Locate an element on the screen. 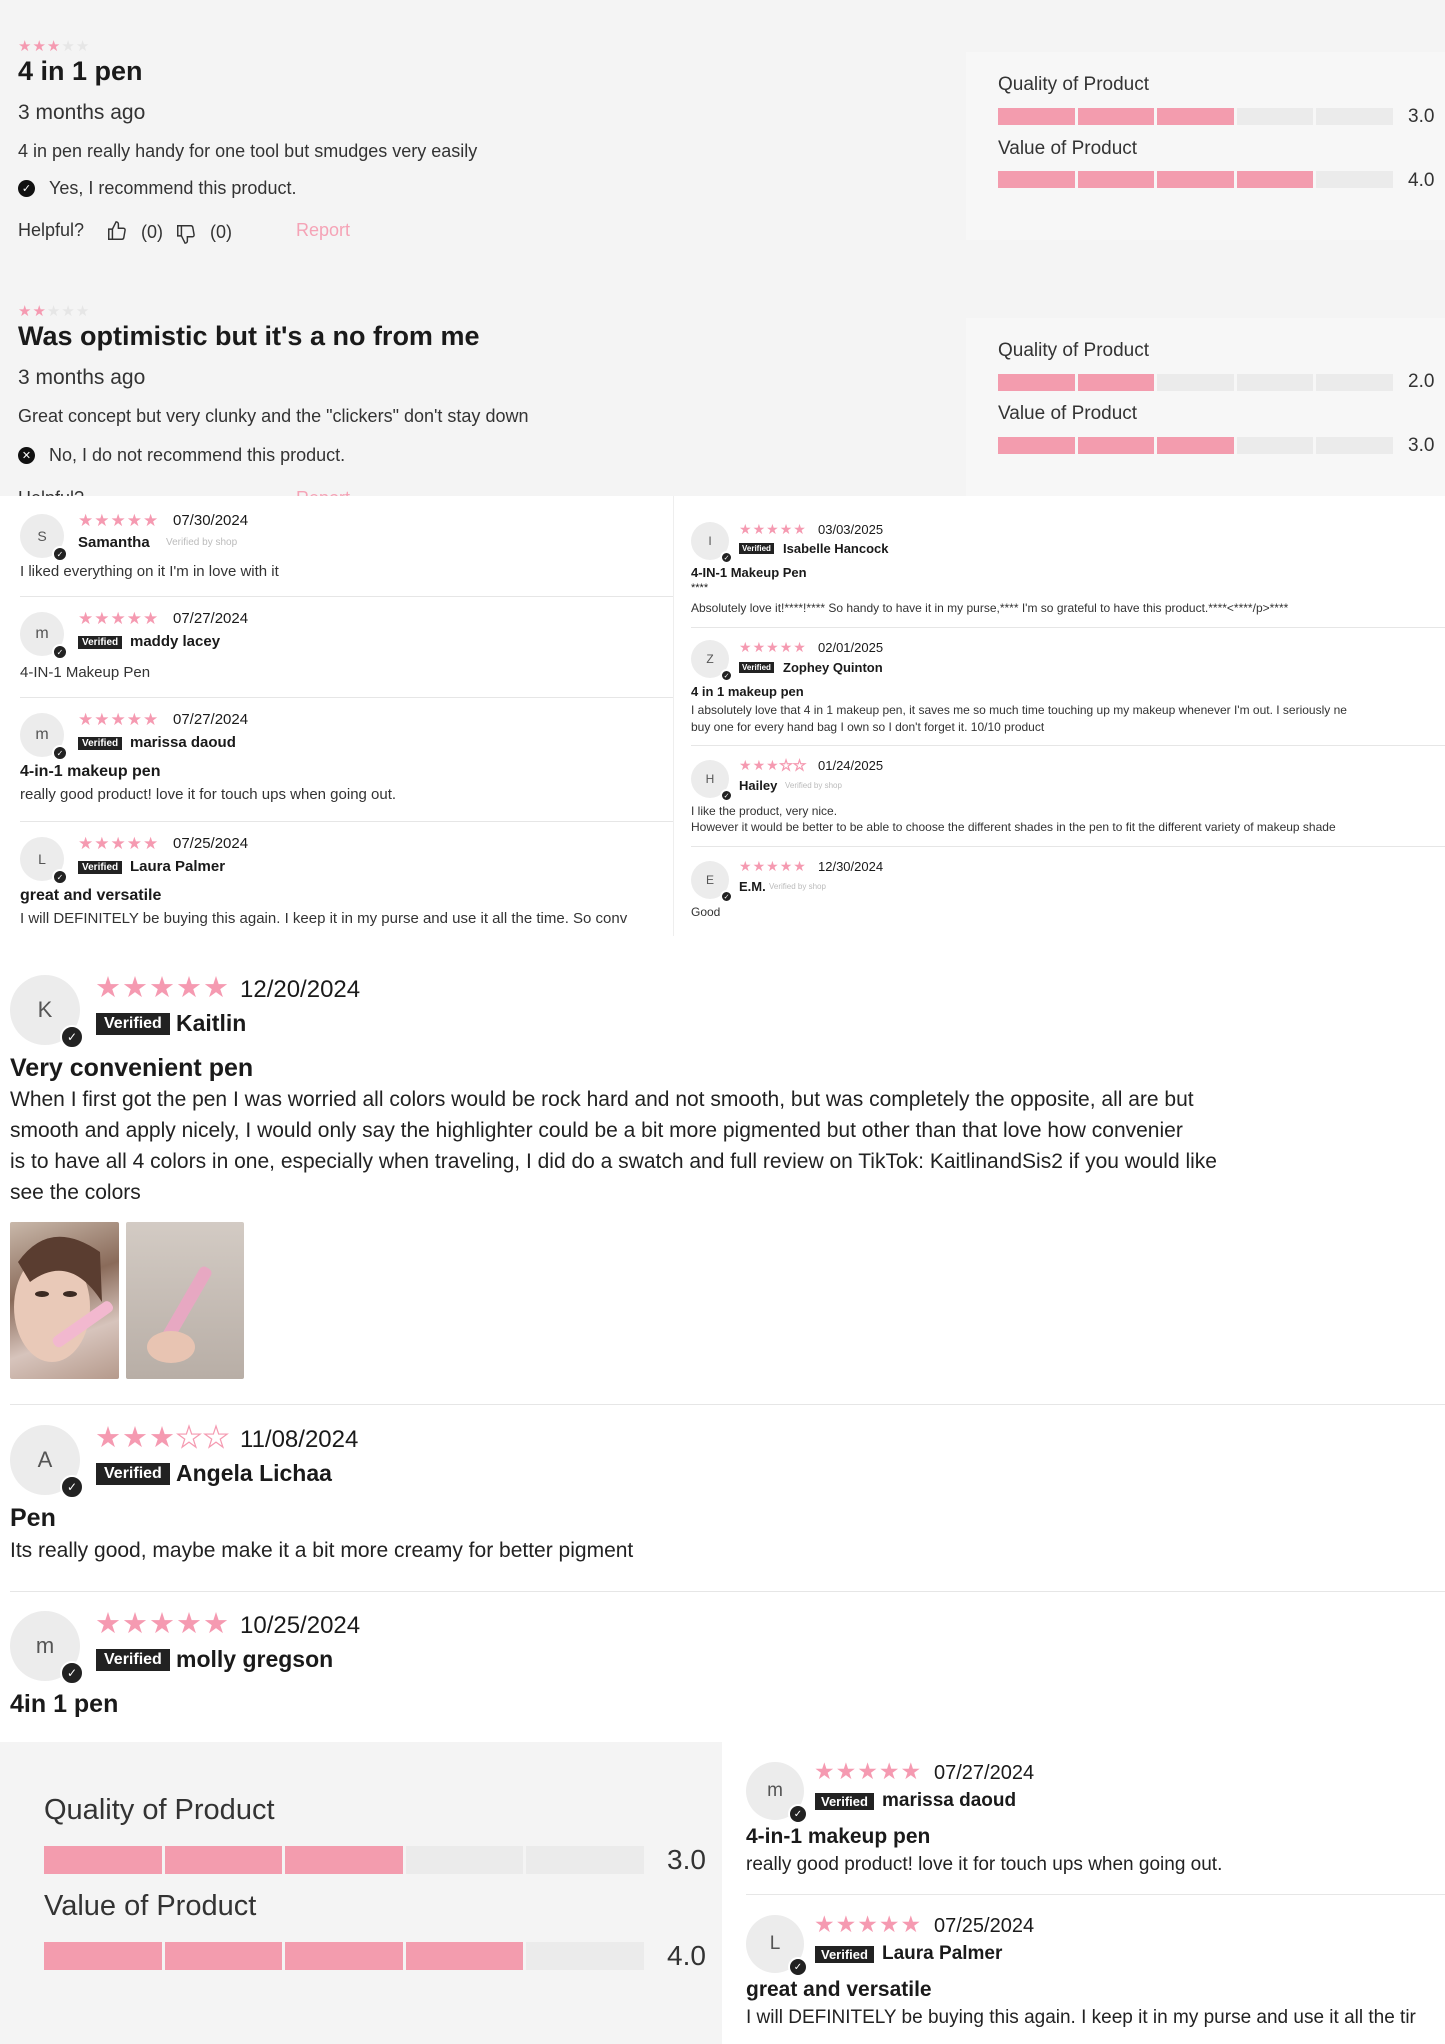 Image resolution: width=1445 pixels, height=2044 pixels. avatar-initial: L is located at coordinates (42, 859).